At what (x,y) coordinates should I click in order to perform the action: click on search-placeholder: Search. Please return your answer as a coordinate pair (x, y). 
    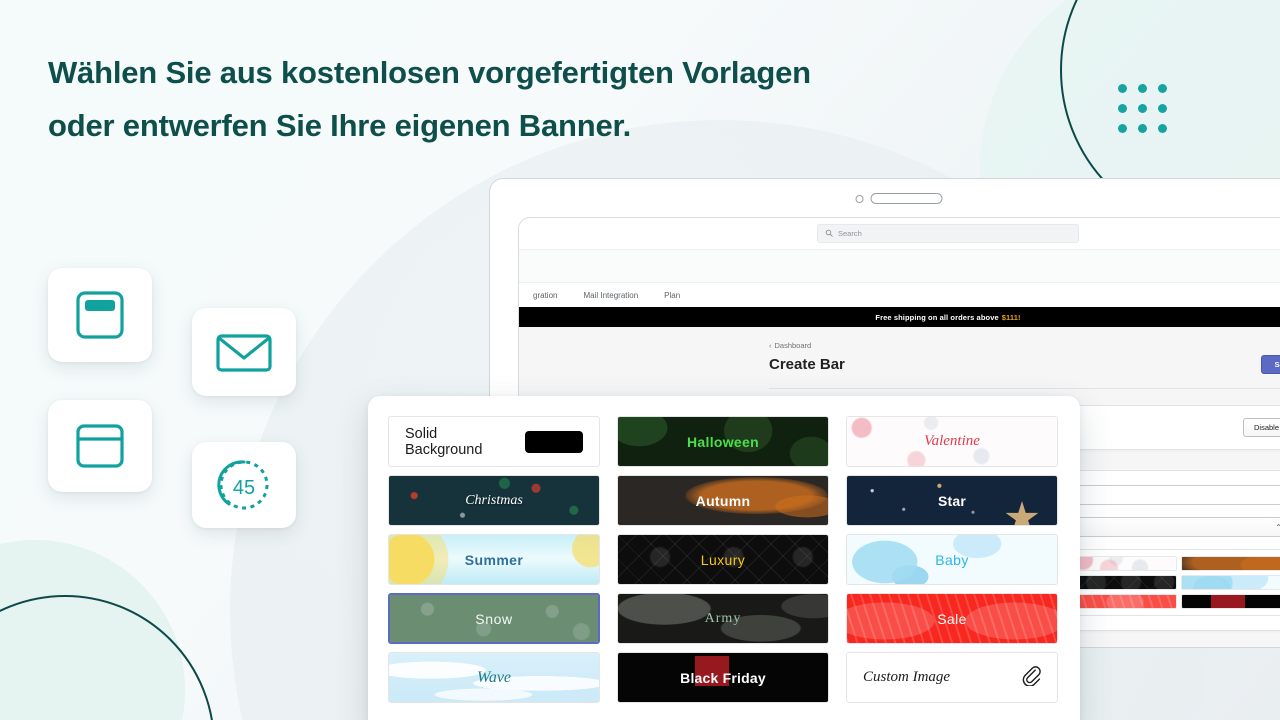
    Looking at the image, I should click on (850, 233).